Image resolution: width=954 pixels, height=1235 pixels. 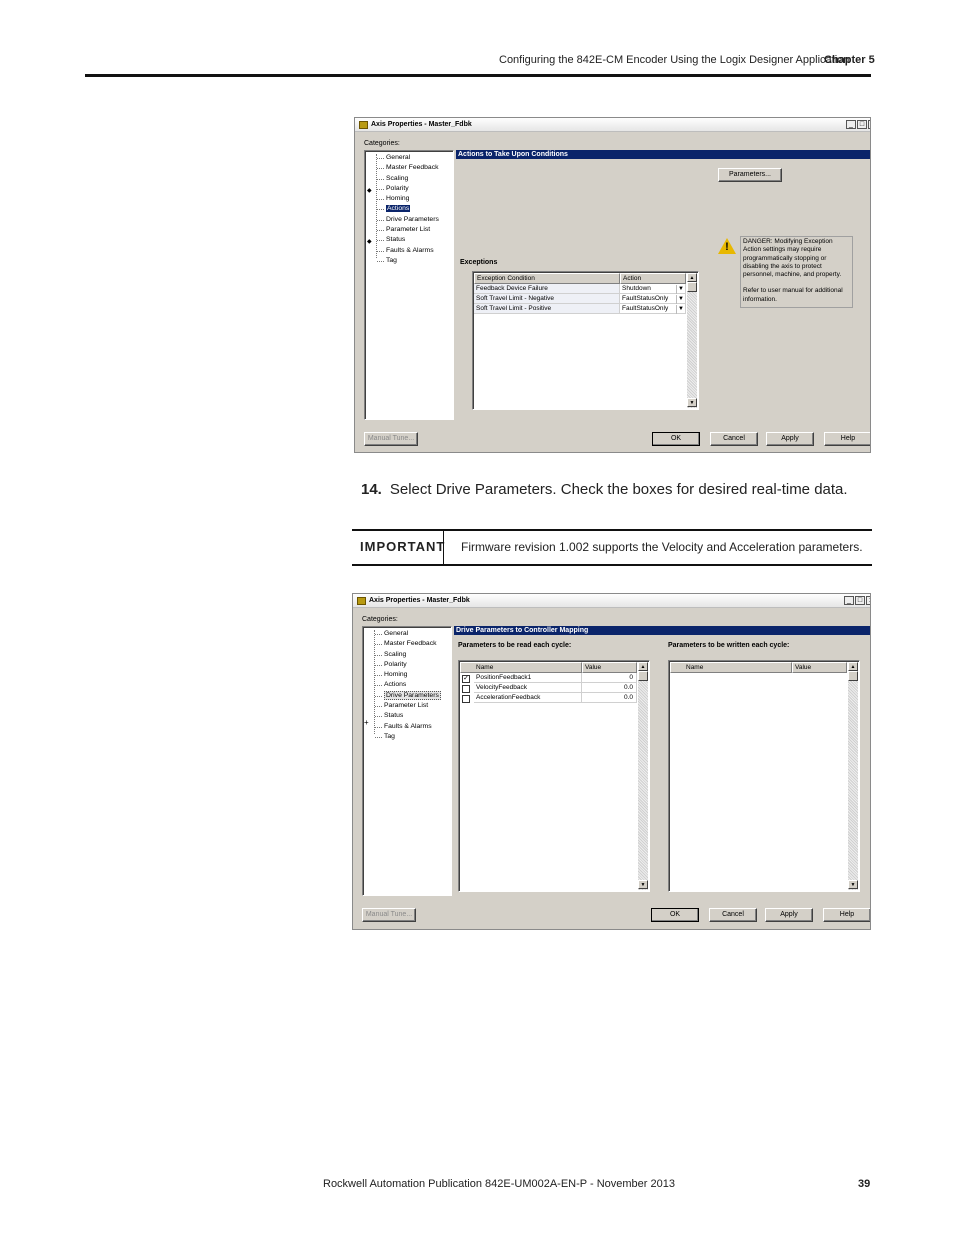 I want to click on table-cell: Soft Travel Limit - Negative, so click(x=547, y=299).